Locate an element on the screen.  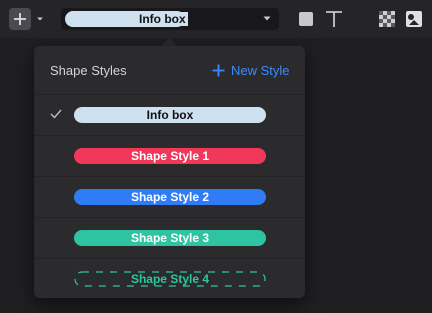
style-row-info-box: Info box is located at coordinates (169, 114).